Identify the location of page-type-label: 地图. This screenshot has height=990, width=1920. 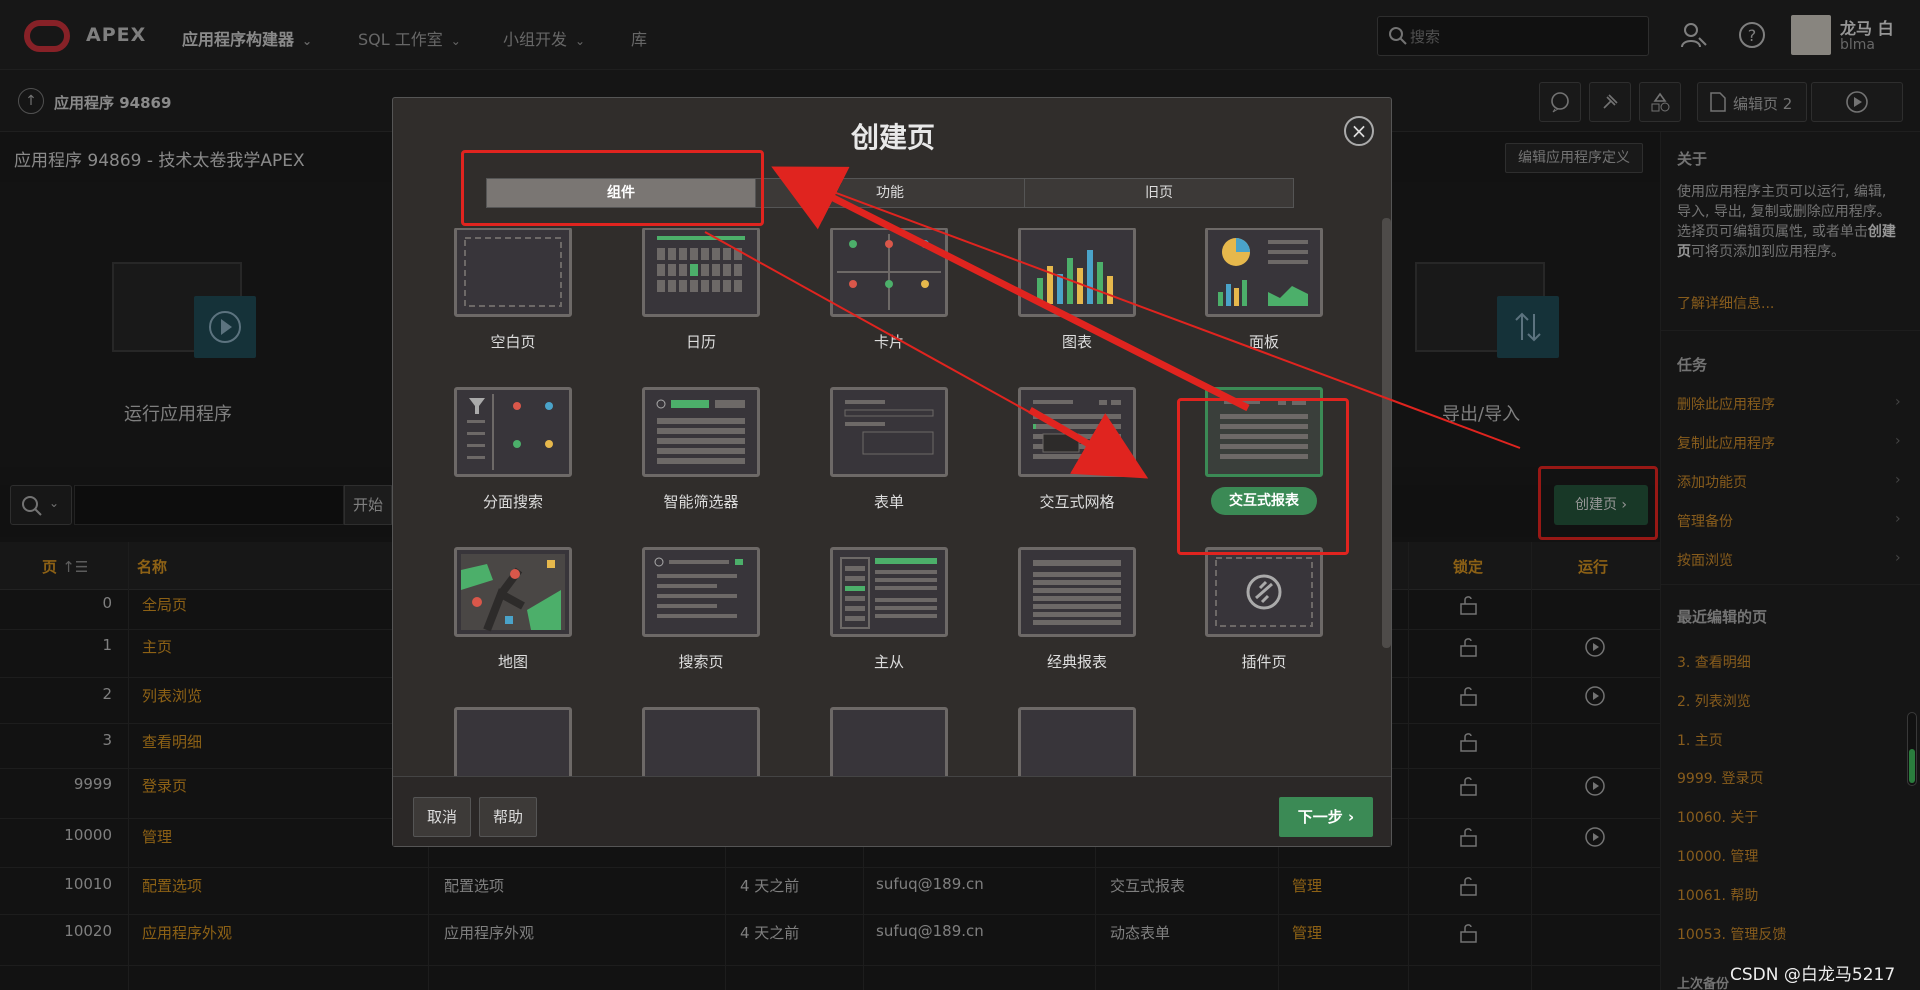
(513, 661).